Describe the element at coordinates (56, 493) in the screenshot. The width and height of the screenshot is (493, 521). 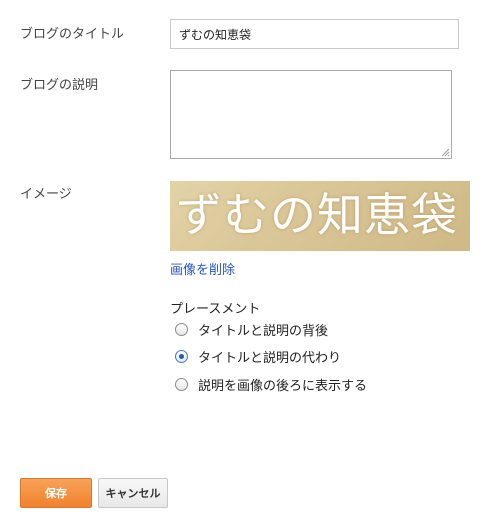
I see `save-button: 保存` at that location.